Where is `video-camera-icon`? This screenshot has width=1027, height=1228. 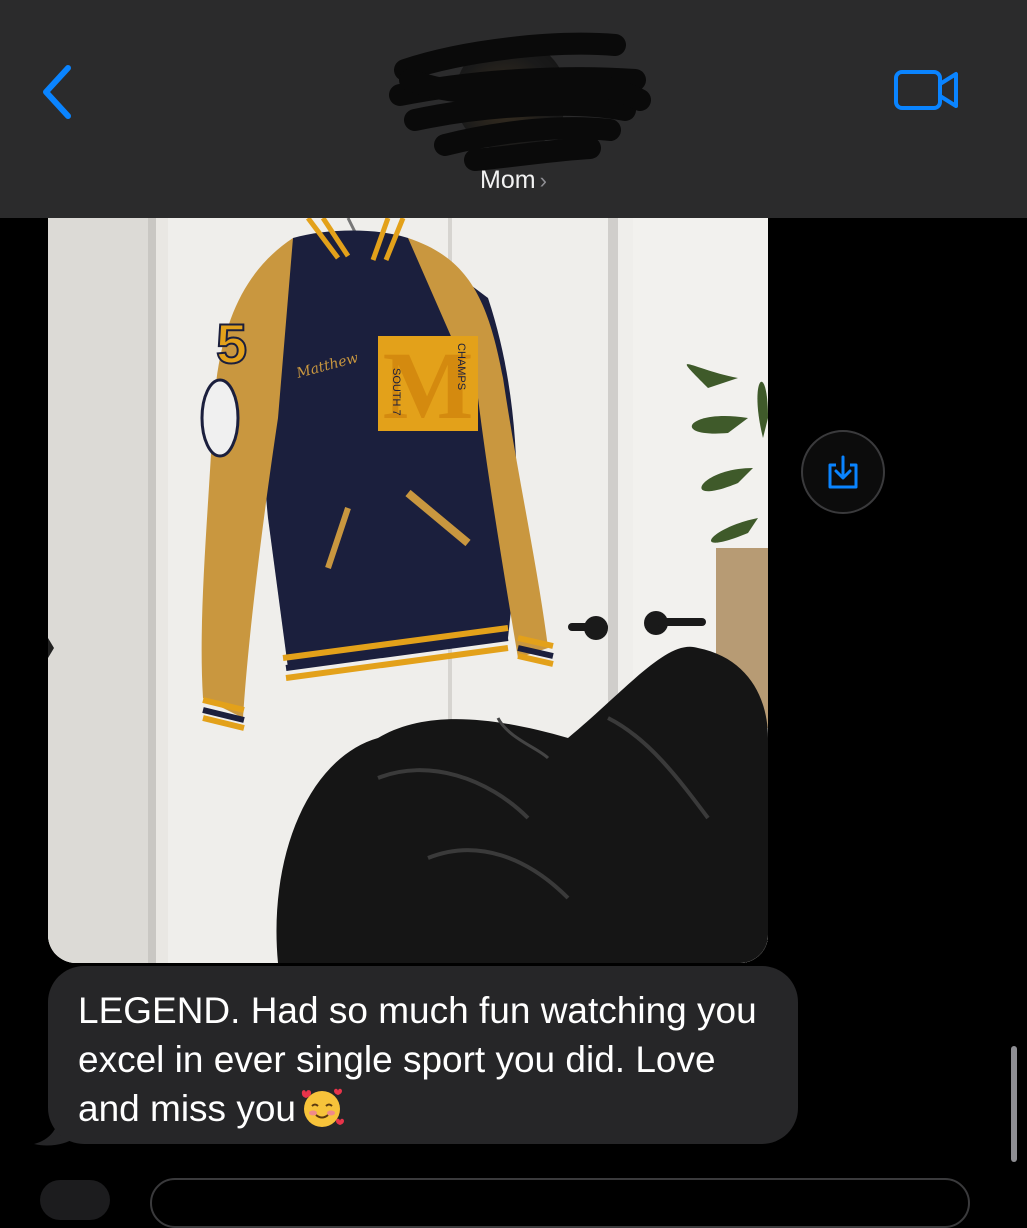
video-camera-icon is located at coordinates (926, 90).